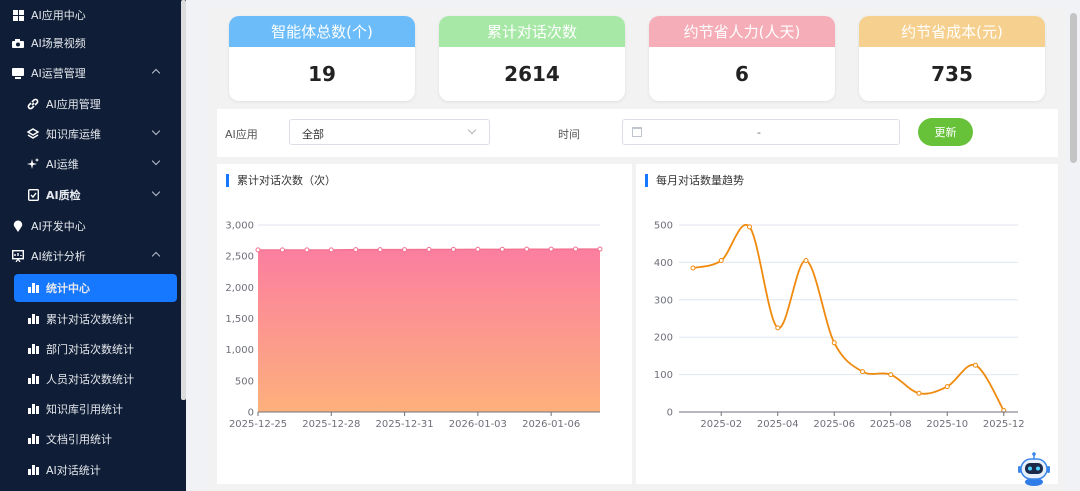 The width and height of the screenshot is (1080, 491). What do you see at coordinates (778, 424) in the screenshot?
I see `x-tick-label: 2025-04` at bounding box center [778, 424].